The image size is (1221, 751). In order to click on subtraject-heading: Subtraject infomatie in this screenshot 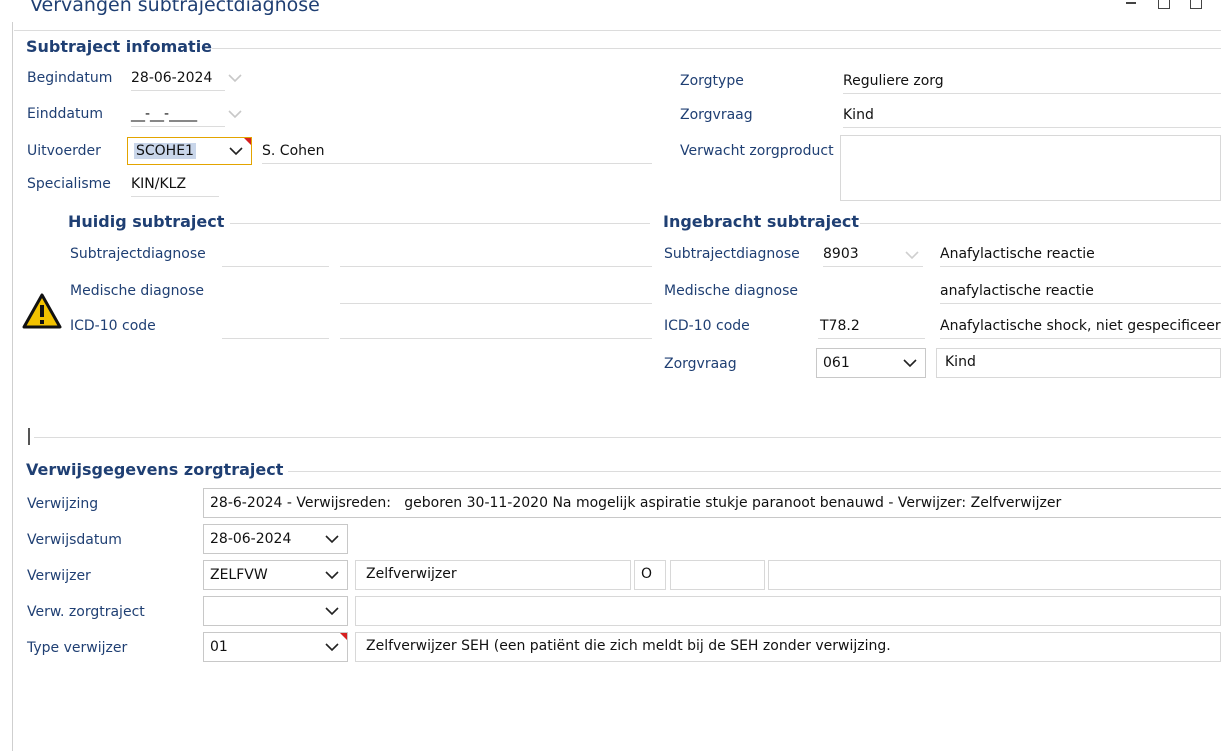, I will do `click(119, 46)`.